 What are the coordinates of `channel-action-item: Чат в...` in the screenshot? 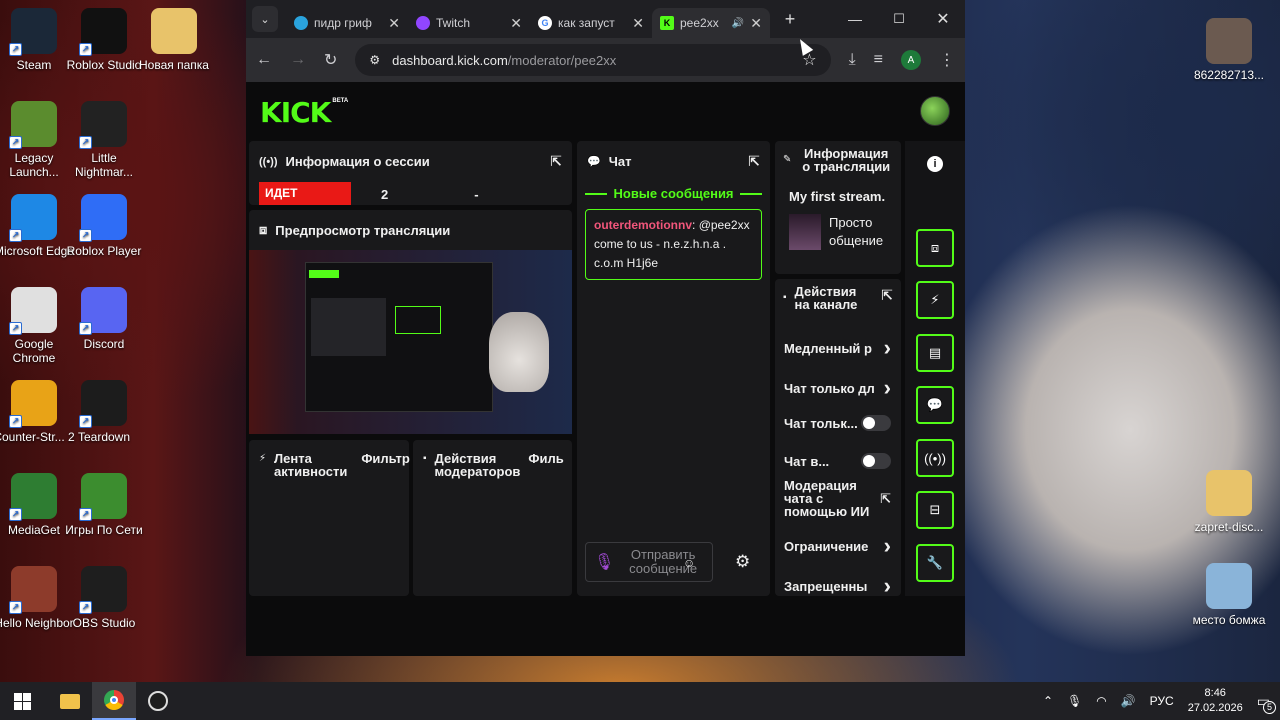 It's located at (837, 461).